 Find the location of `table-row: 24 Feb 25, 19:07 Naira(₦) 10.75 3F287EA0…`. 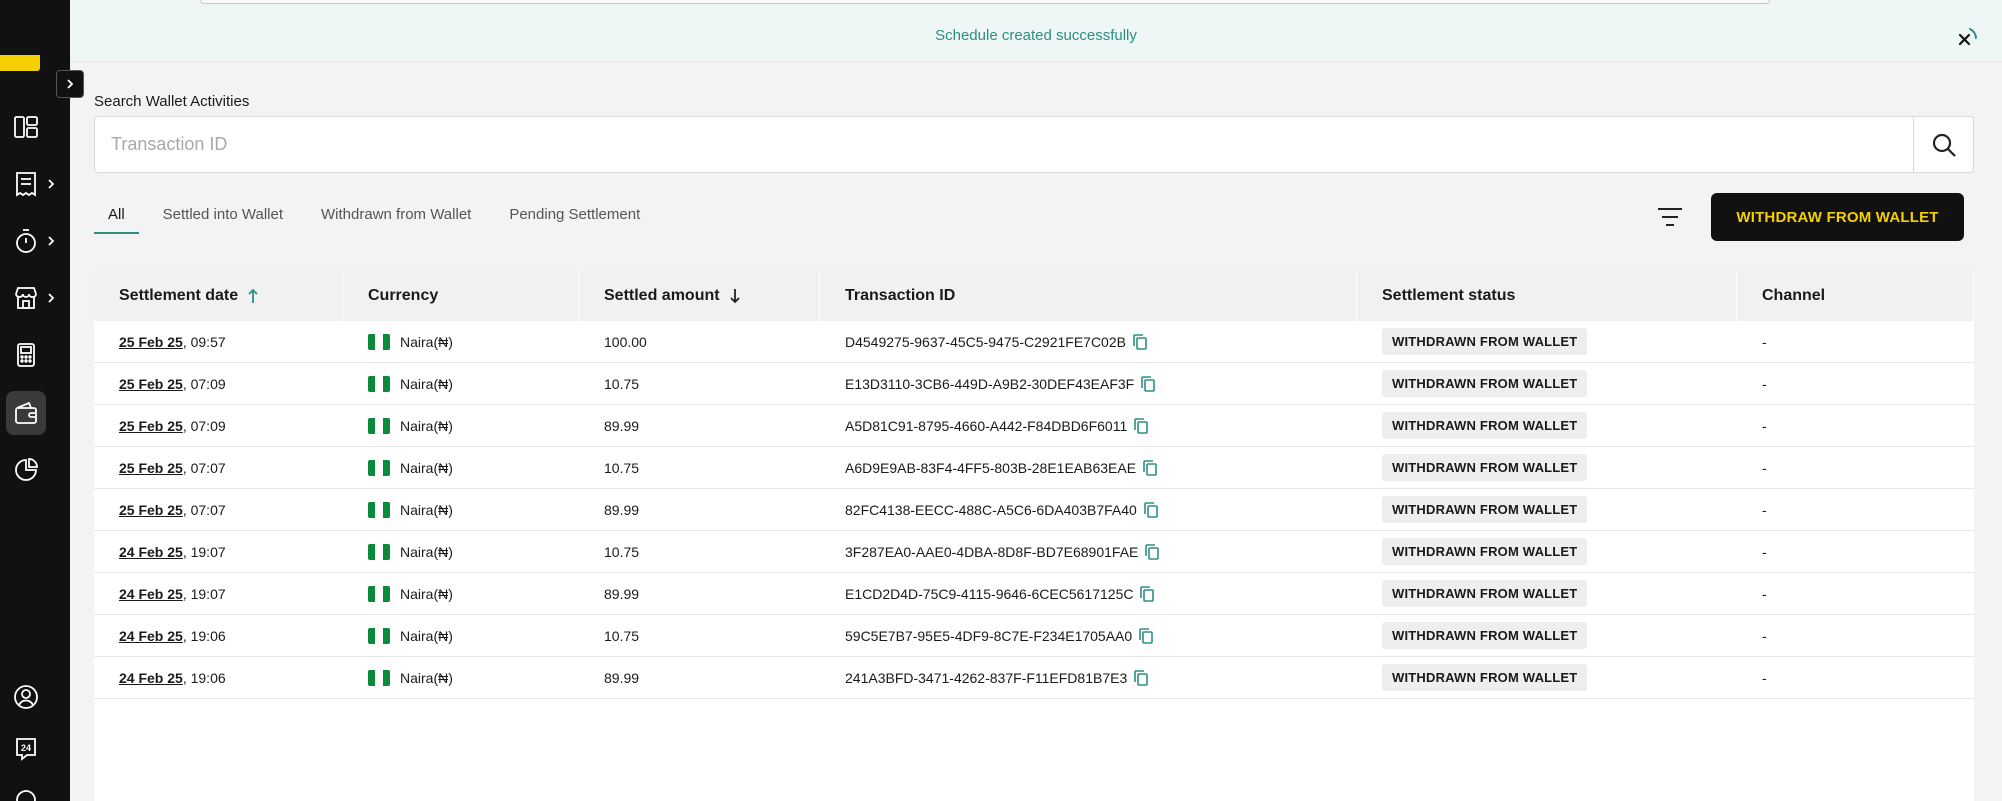

table-row: 24 Feb 25, 19:07 Naira(₦) 10.75 3F287EA0… is located at coordinates (1034, 552).